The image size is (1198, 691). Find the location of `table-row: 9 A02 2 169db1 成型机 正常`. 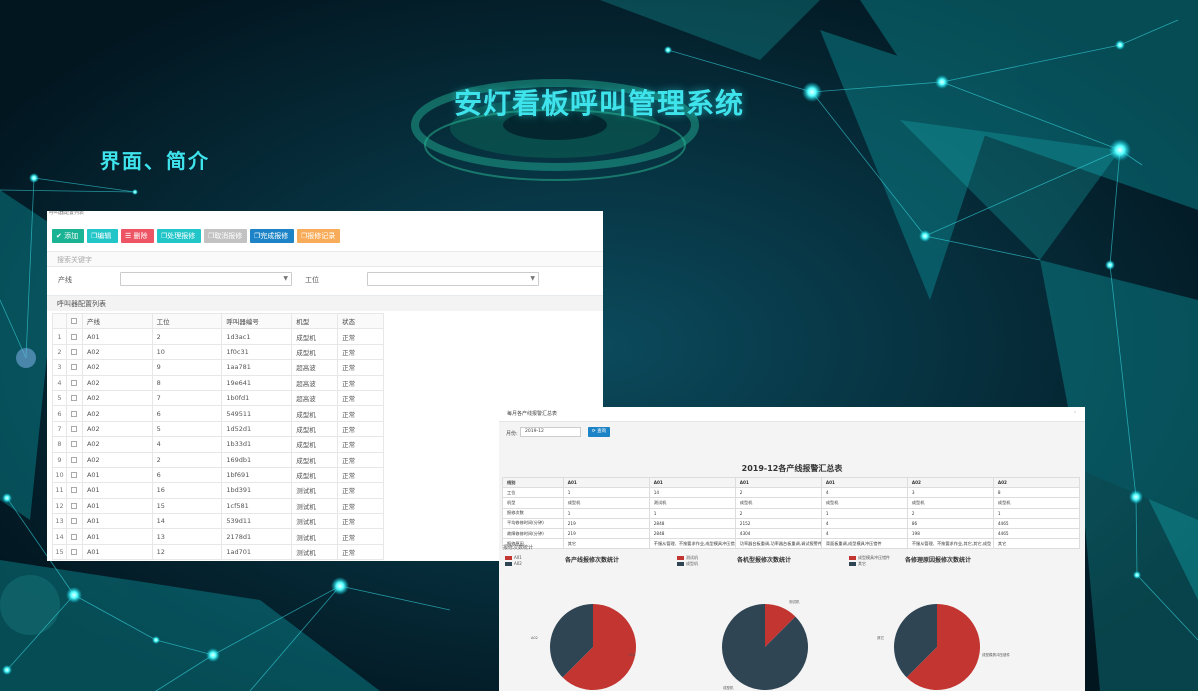

table-row: 9 A02 2 169db1 成型机 正常 is located at coordinates (218, 459).